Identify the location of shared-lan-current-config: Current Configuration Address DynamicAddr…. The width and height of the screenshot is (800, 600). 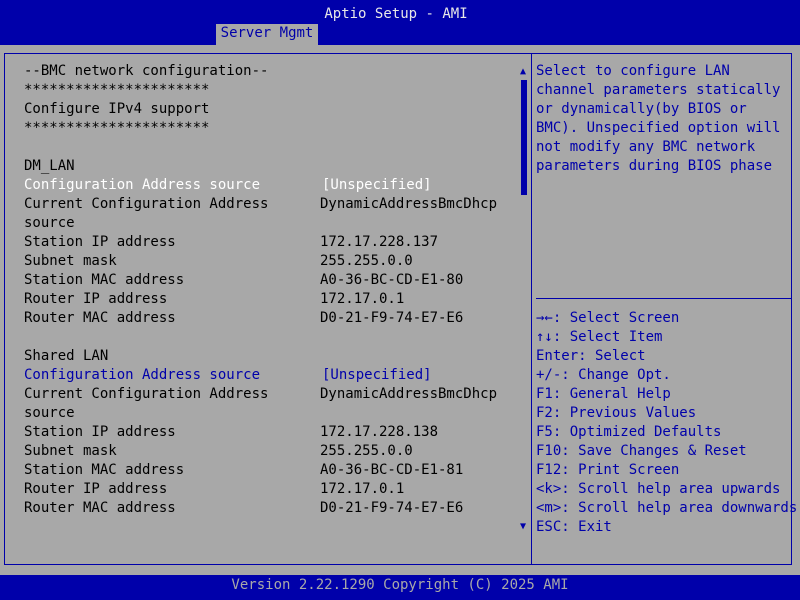
(261, 394).